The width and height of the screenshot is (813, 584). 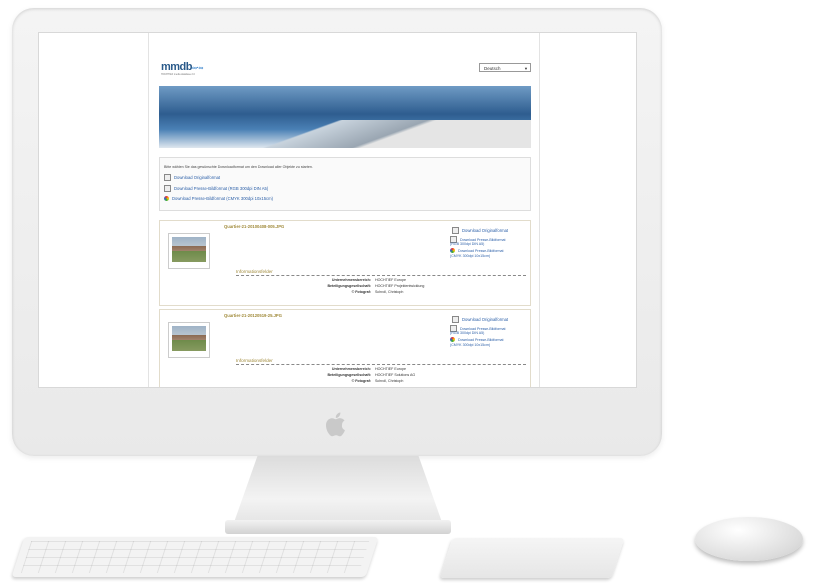 I want to click on logo-dots-icon: ∞·∞, so click(x=197, y=68).